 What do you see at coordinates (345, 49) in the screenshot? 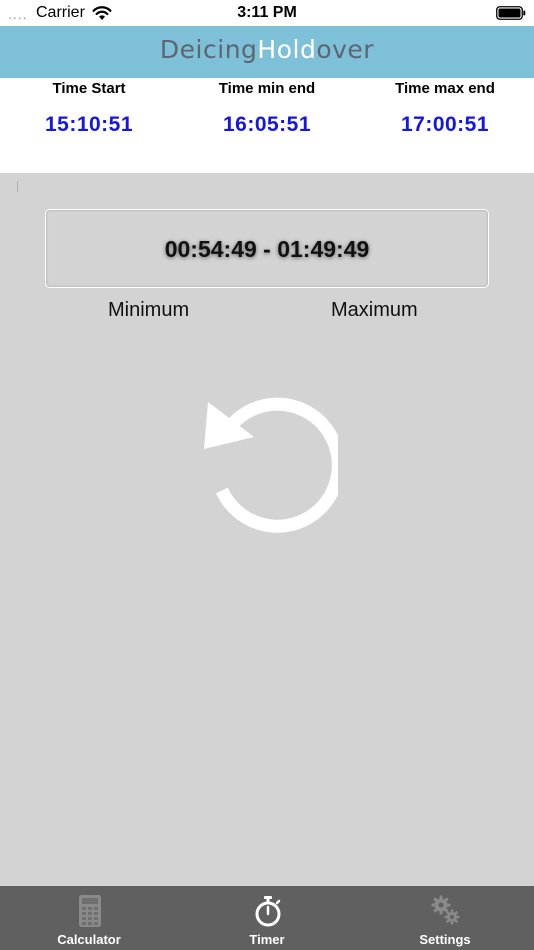
I see `app-title-part-over: over` at bounding box center [345, 49].